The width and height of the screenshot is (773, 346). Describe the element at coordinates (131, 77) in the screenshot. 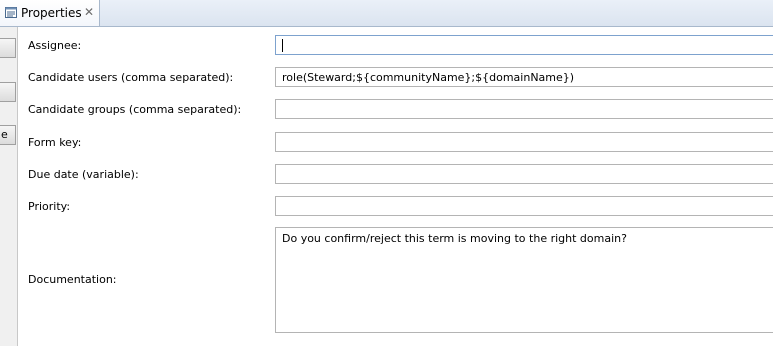

I see `candidate-users-label: Candidate users (comma separated):` at that location.